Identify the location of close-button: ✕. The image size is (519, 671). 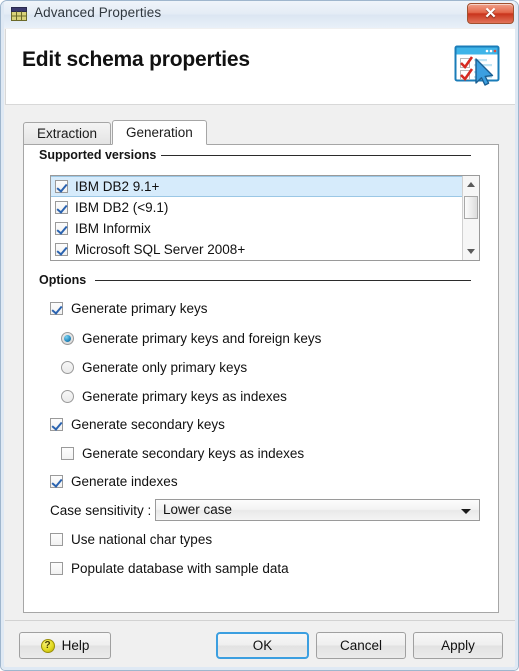
(490, 13).